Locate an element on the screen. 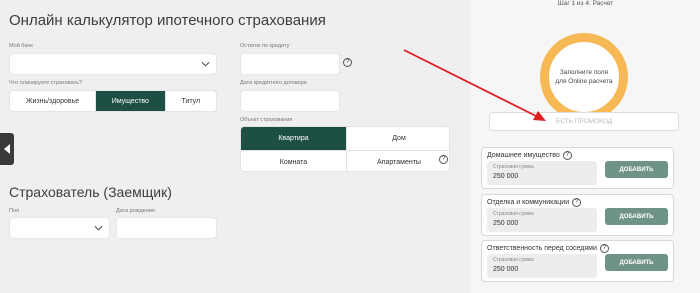 This screenshot has width=700, height=293. balance-help-icon: ? is located at coordinates (347, 62).